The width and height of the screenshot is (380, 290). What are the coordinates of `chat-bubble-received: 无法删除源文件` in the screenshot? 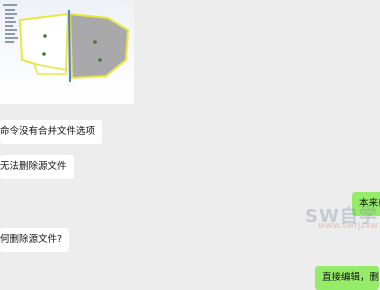 It's located at (37, 167).